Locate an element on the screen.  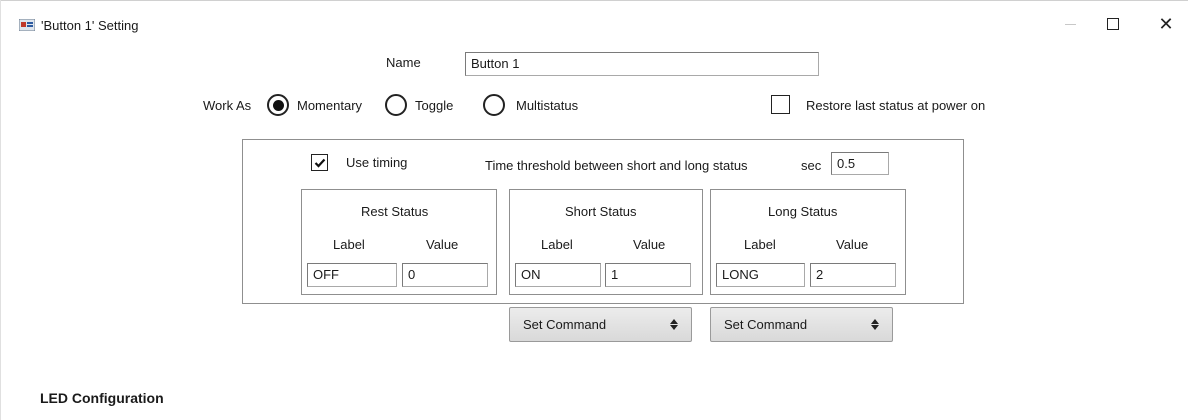
radio-multistatus-label: Multistatus is located at coordinates (547, 105).